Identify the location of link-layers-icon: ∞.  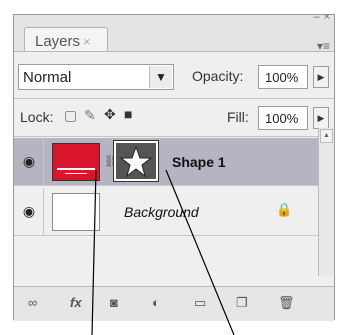
(32, 302).